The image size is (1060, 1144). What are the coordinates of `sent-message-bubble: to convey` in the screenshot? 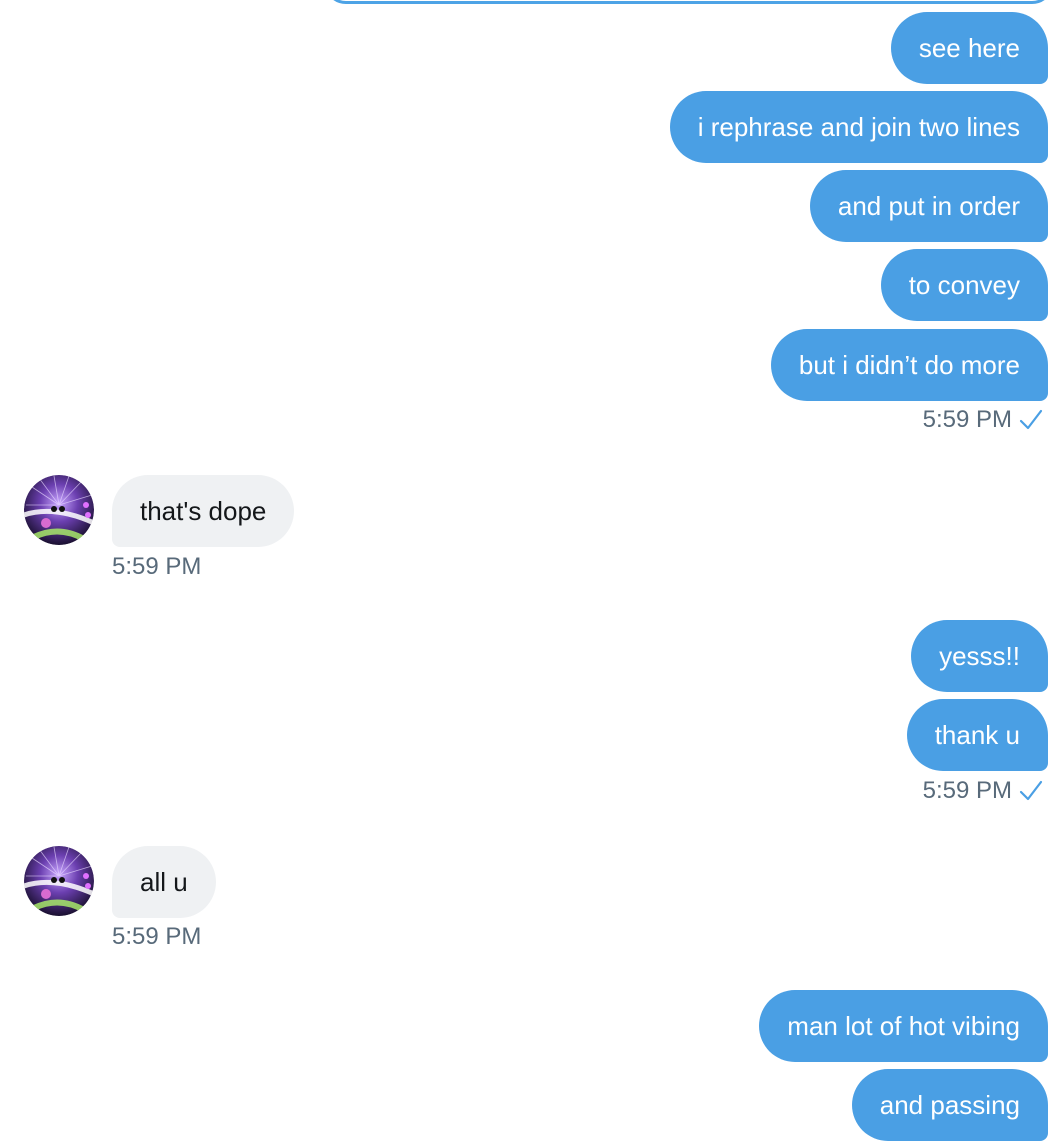 It's located at (964, 285).